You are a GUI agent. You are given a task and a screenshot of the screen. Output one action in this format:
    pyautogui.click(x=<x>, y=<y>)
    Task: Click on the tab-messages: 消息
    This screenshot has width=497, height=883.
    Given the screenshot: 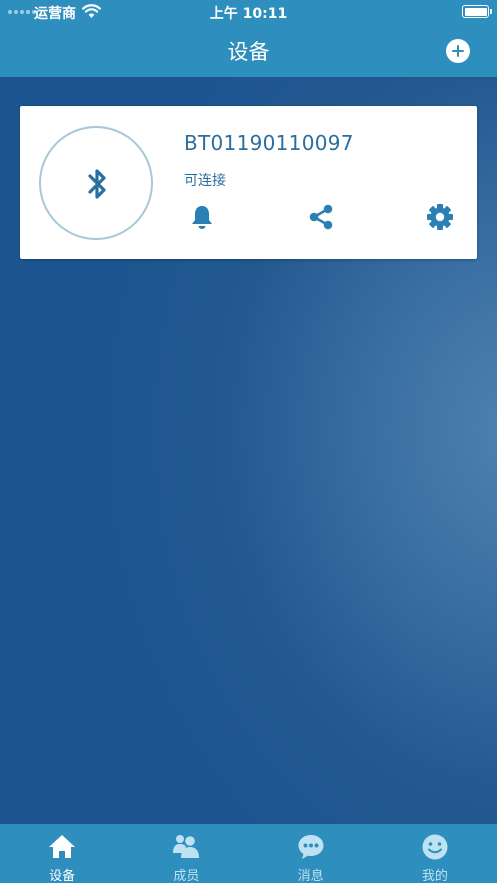 What is the action you would take?
    pyautogui.click(x=311, y=853)
    